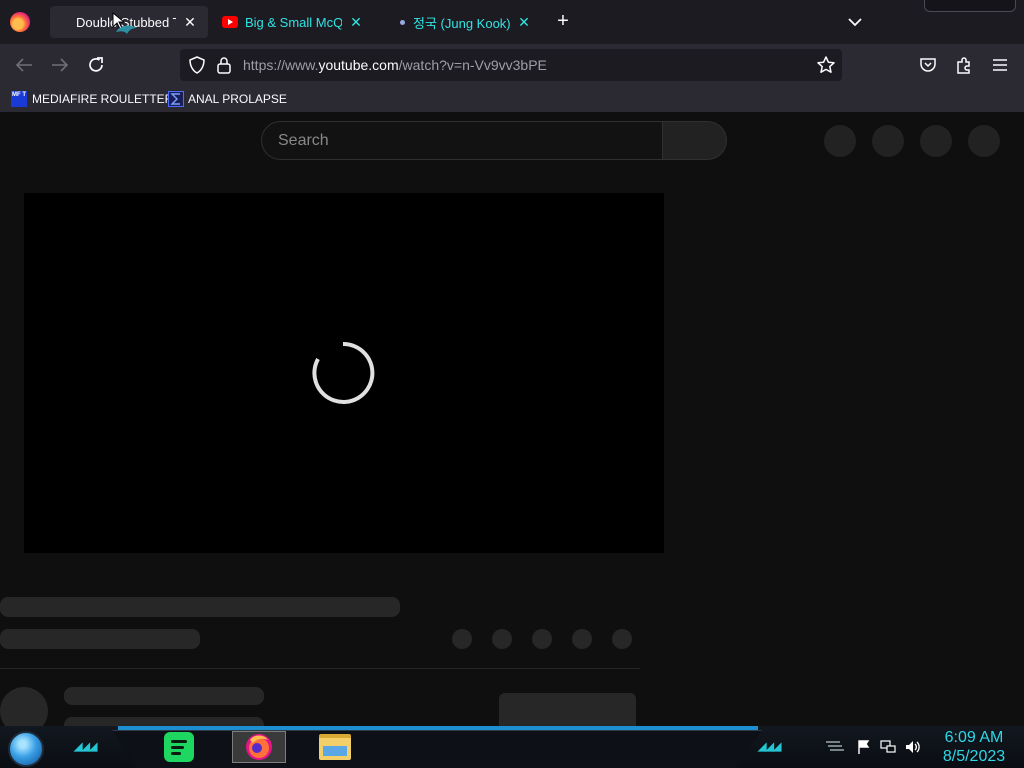  What do you see at coordinates (303, 140) in the screenshot?
I see `search-placeholder: Search` at bounding box center [303, 140].